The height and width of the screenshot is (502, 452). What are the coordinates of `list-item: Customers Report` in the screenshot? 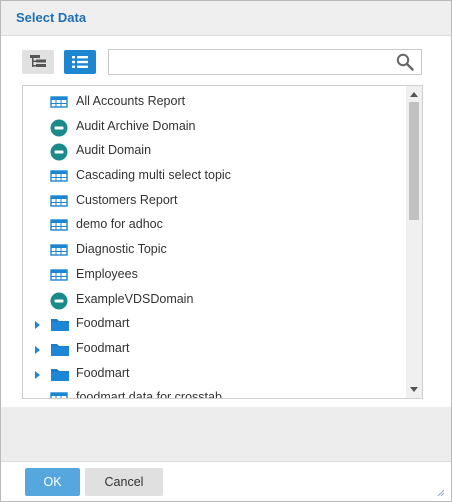 It's located at (213, 201).